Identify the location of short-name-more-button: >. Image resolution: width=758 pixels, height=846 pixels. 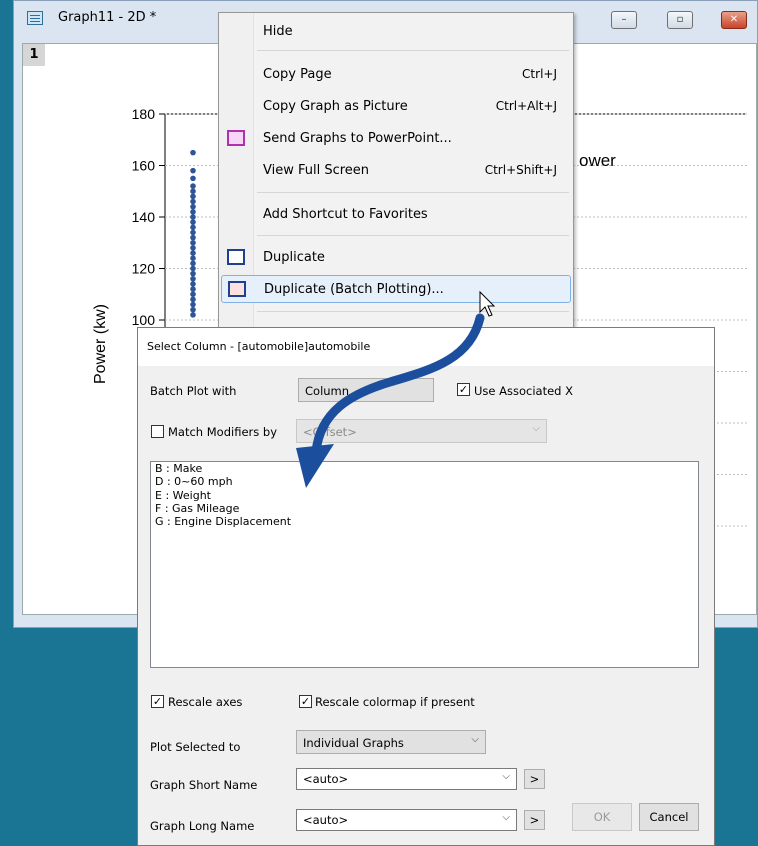
(534, 779).